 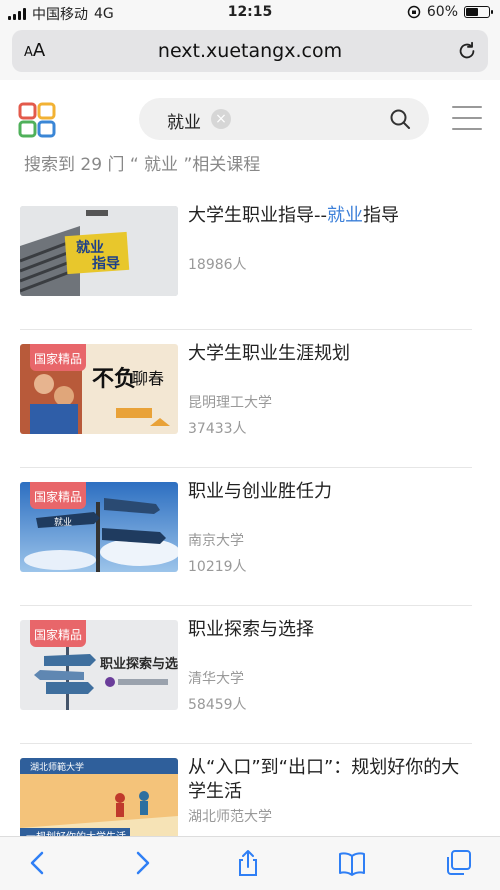 What do you see at coordinates (90, 247) in the screenshot?
I see `thumbnail-text-sign: 就业` at bounding box center [90, 247].